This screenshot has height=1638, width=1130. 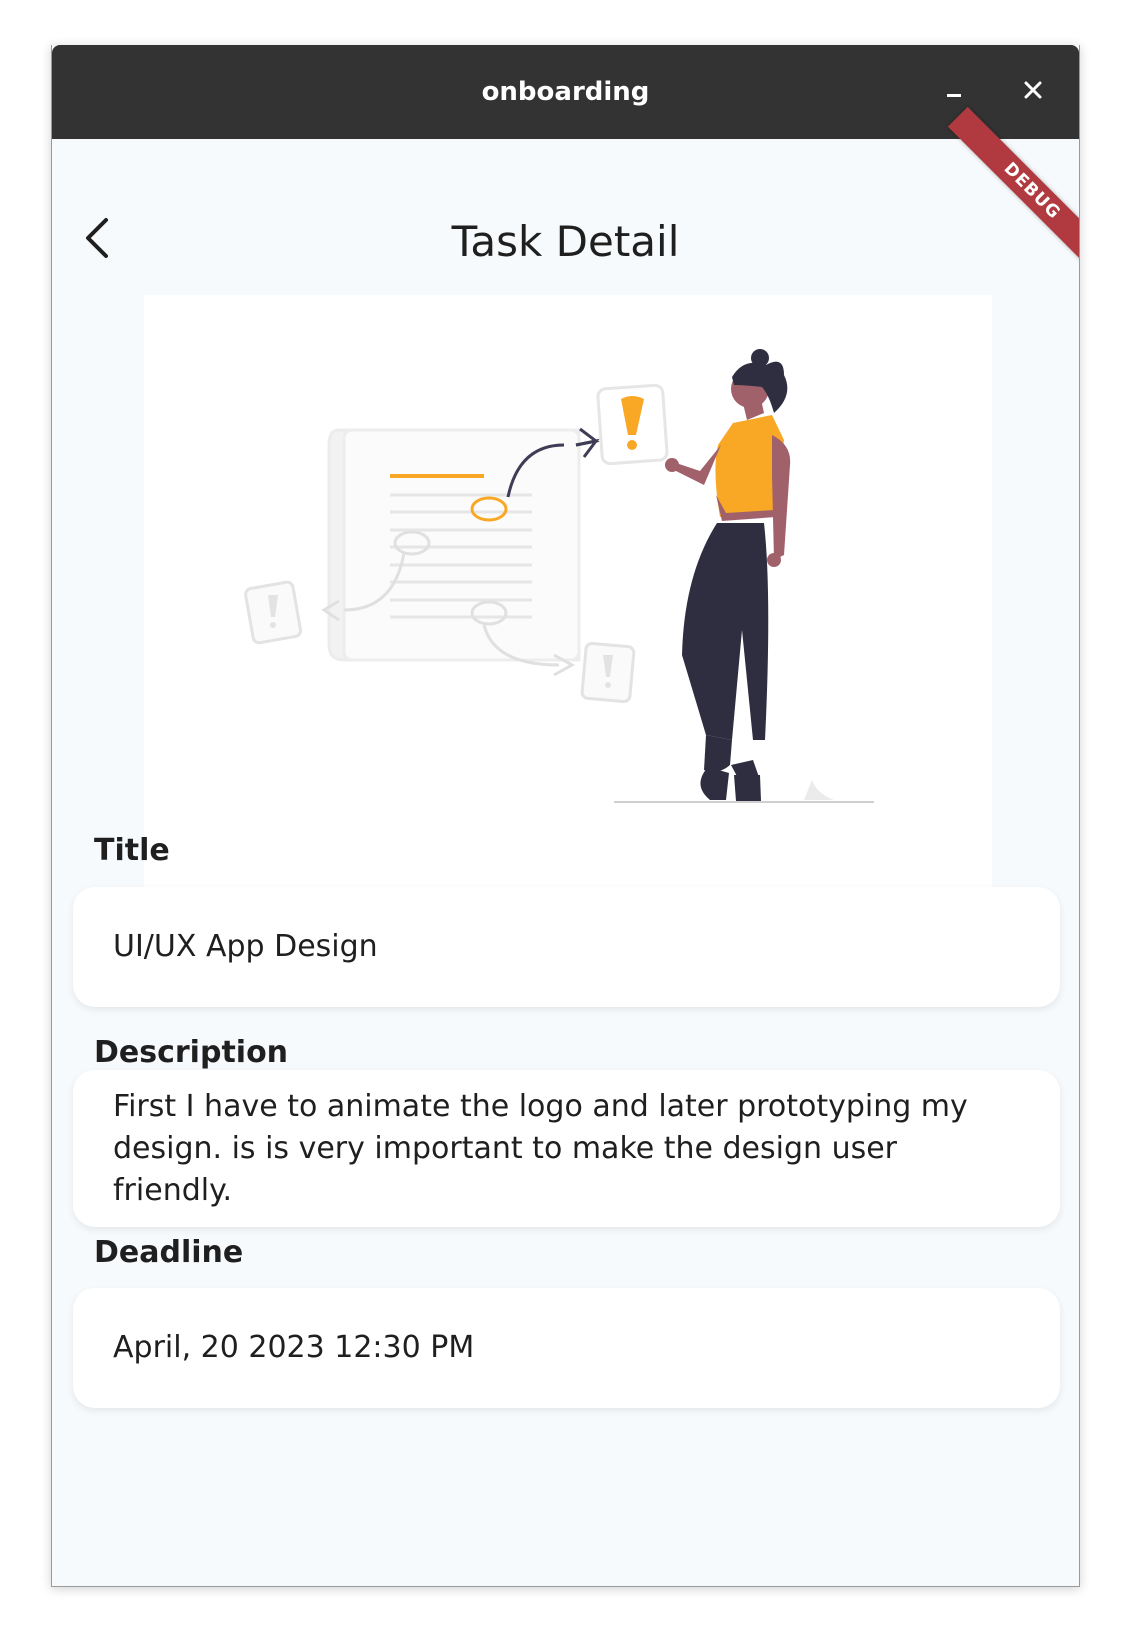 I want to click on page-title: Task Detail, so click(x=565, y=241).